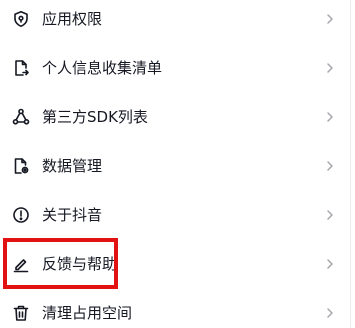  Describe the element at coordinates (175, 117) in the screenshot. I see `menu-item-third-party-sdk: 第三方SDK列表` at that location.